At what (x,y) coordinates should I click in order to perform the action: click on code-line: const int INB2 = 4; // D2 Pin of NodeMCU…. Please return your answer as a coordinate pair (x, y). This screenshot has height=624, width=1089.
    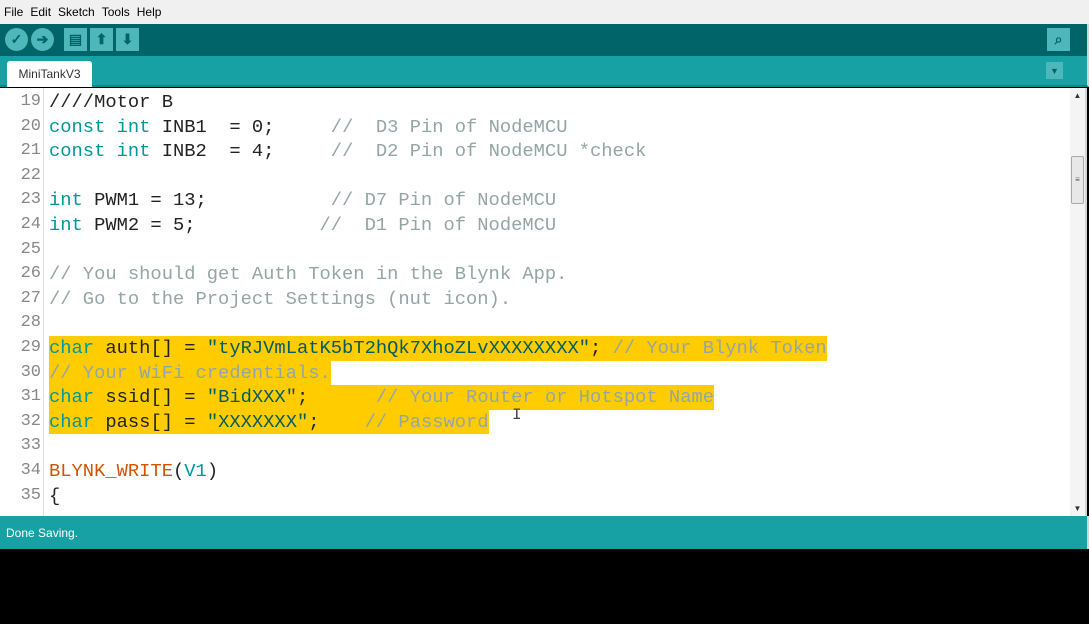
    Looking at the image, I should click on (347, 151).